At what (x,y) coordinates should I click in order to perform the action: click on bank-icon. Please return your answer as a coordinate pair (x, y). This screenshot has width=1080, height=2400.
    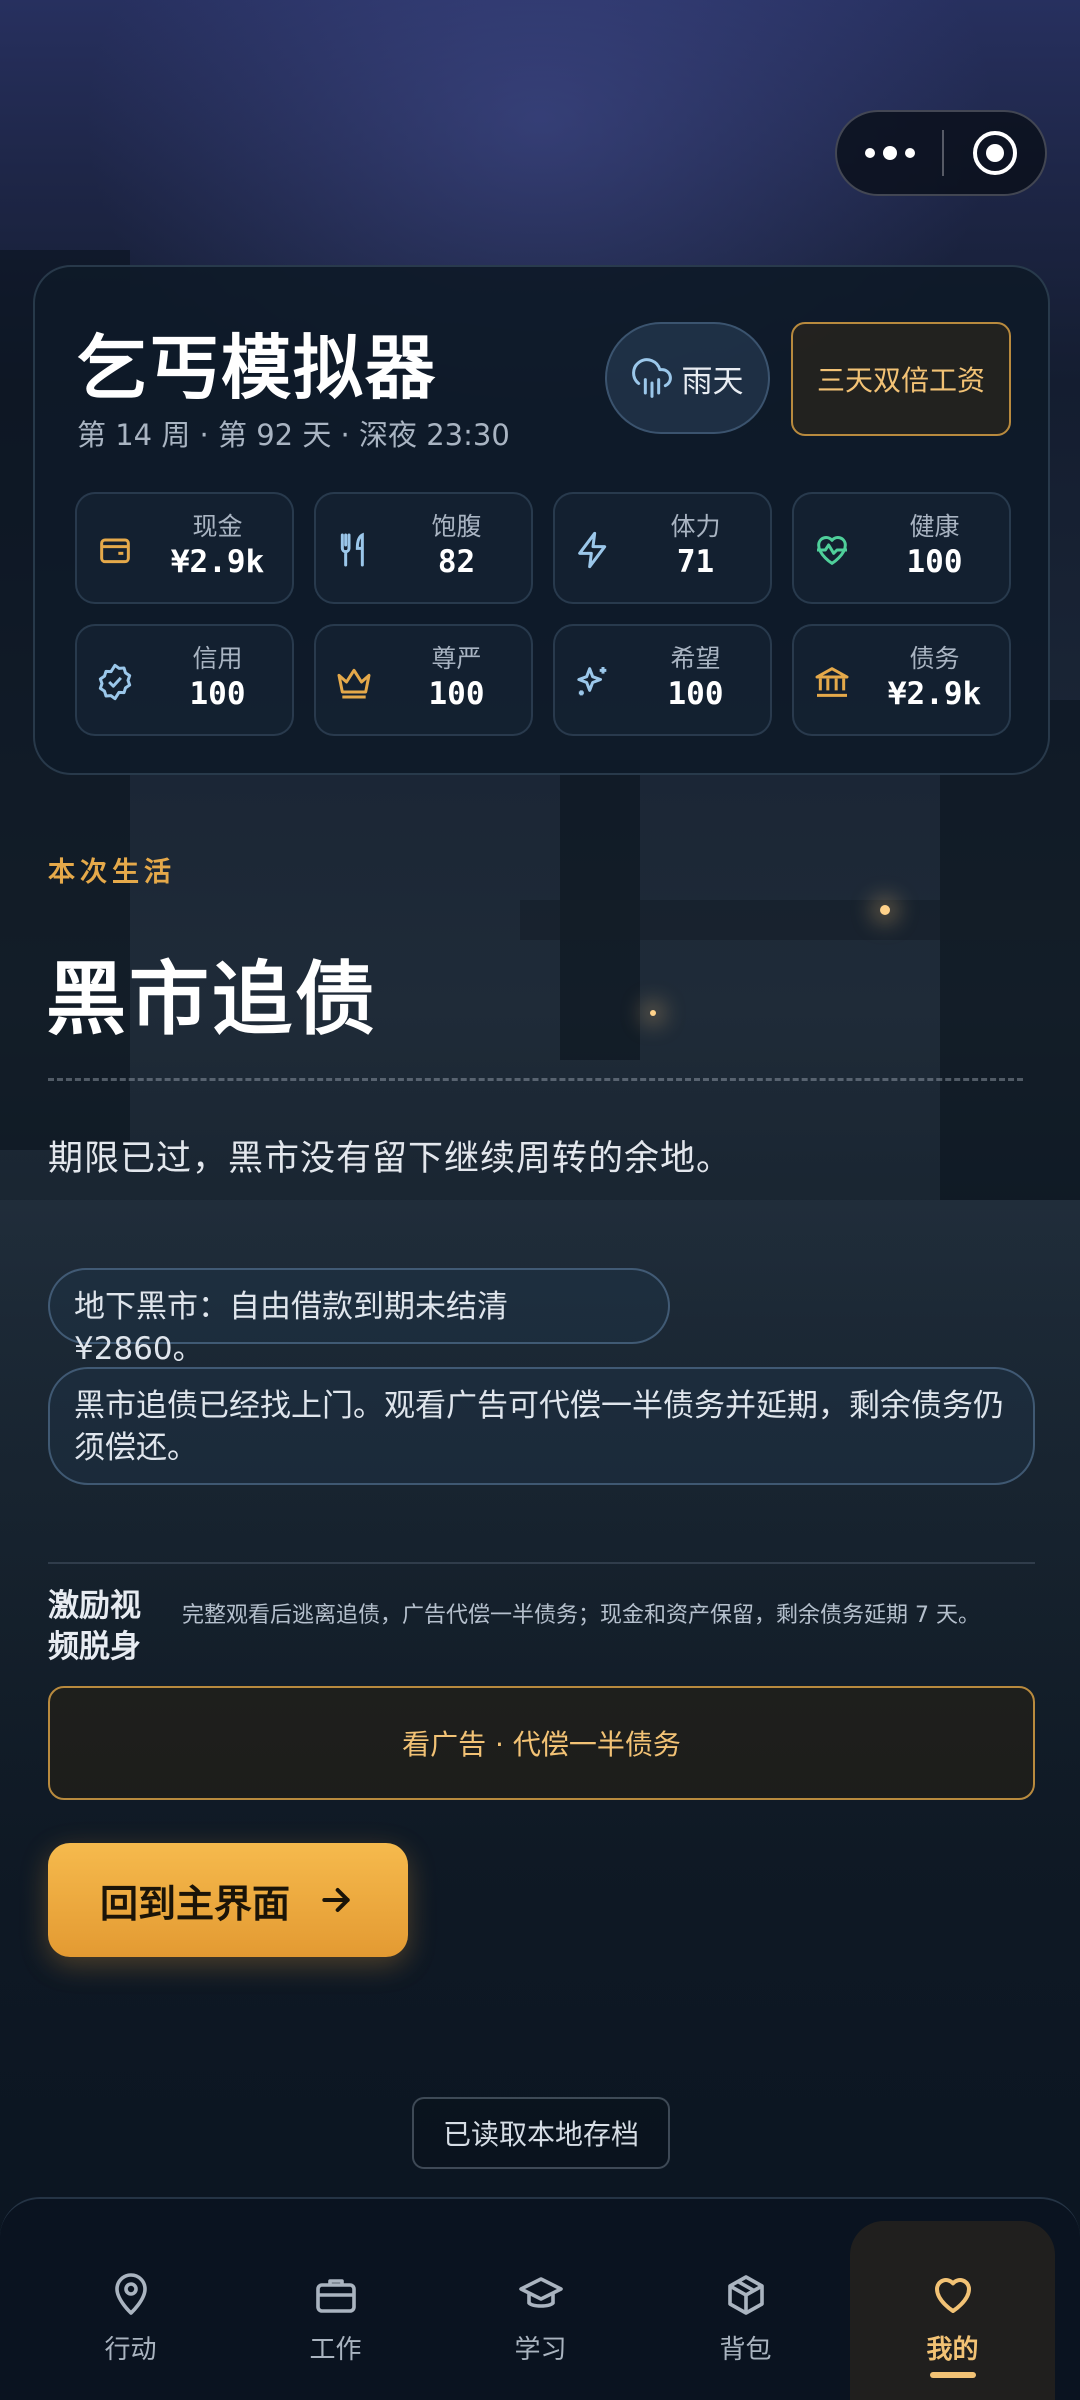
    Looking at the image, I should click on (832, 682).